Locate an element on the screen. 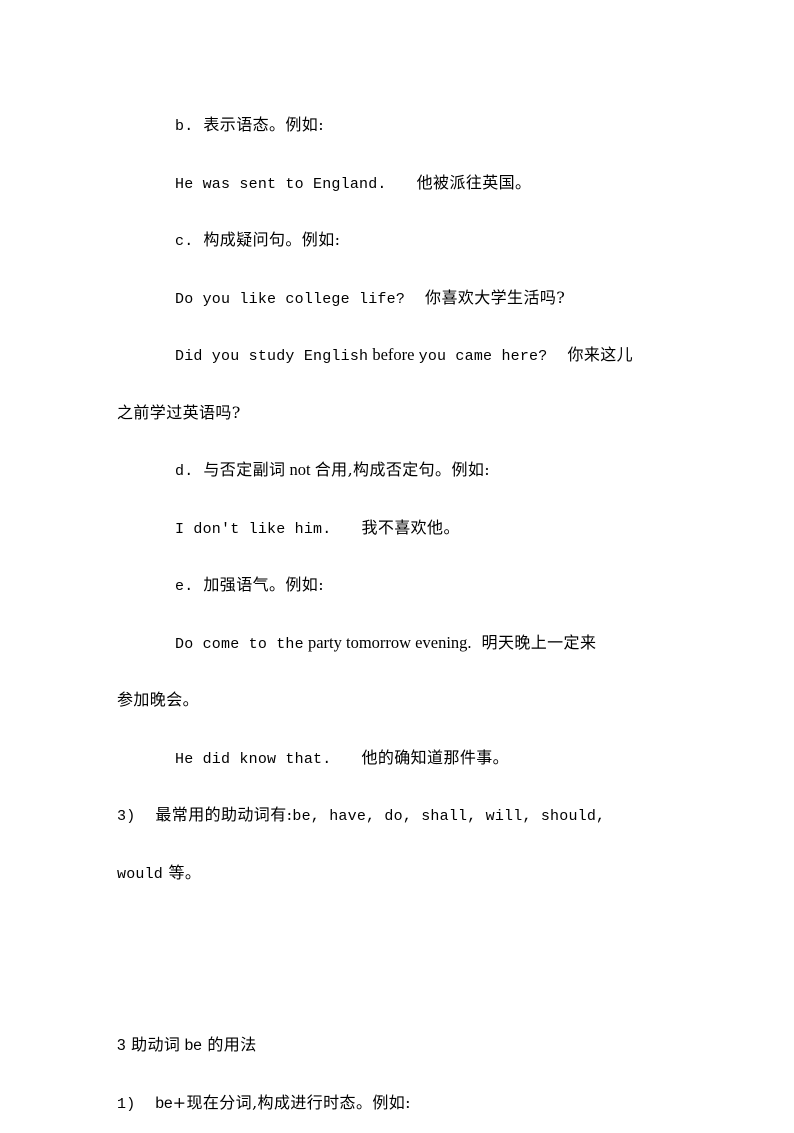 The image size is (794, 1133). list-item-3-line2: would 等。 is located at coordinates (398, 873).